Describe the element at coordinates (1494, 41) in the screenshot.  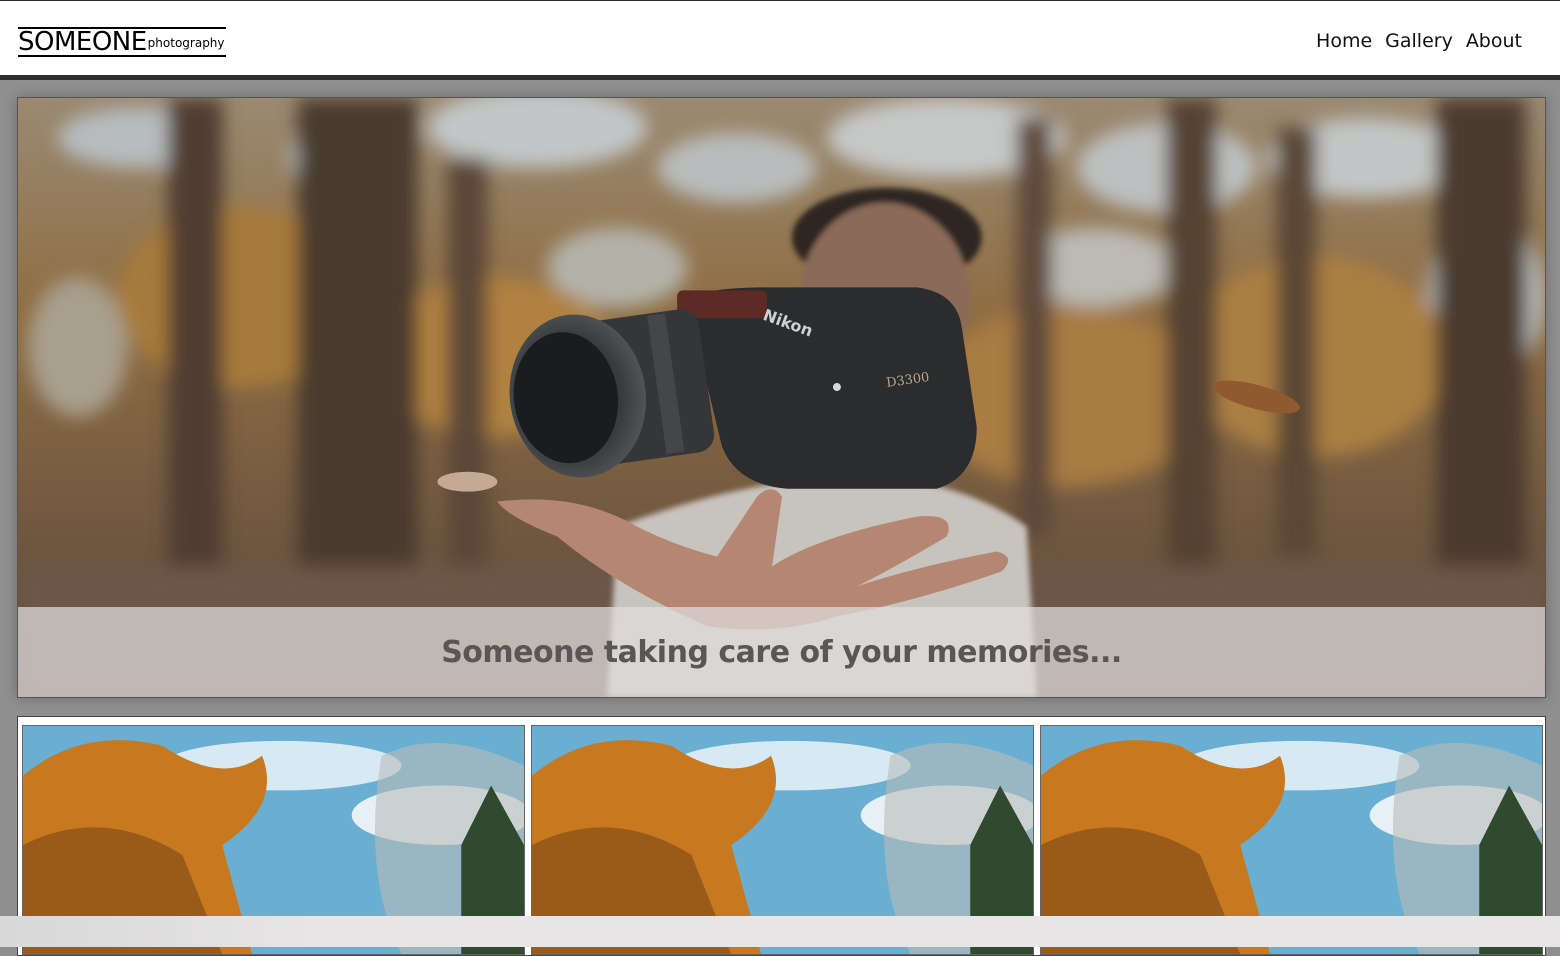
I see `nav-link-about: About` at that location.